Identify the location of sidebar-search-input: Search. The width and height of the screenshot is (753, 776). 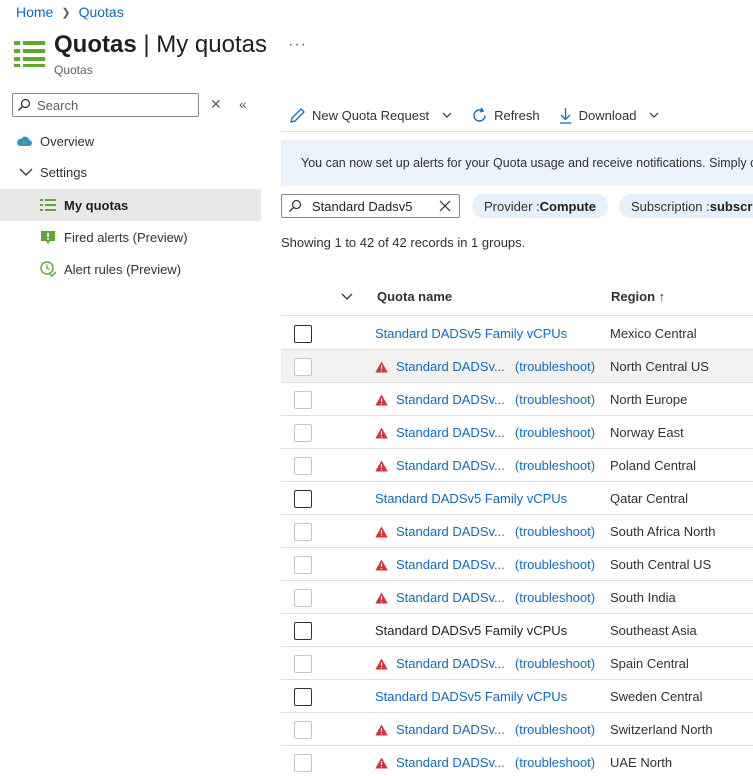
(105, 105).